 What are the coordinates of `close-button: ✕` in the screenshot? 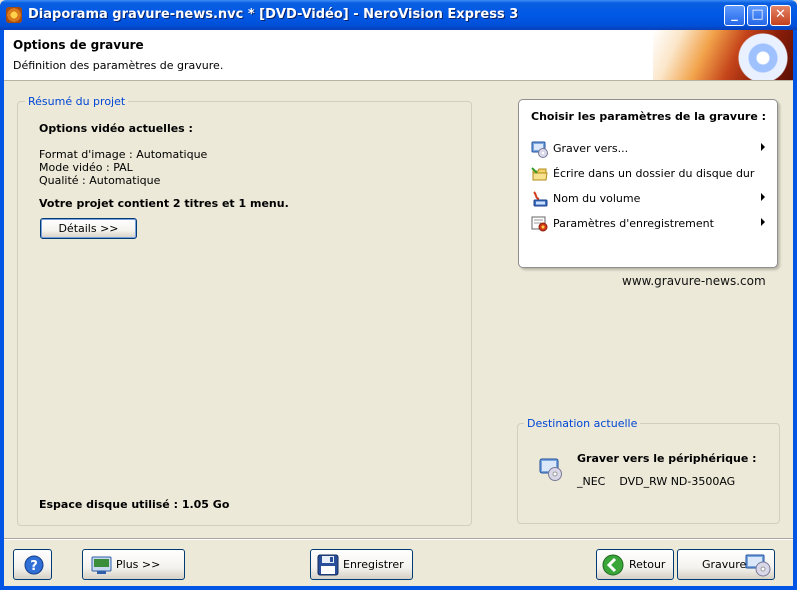 It's located at (780, 15).